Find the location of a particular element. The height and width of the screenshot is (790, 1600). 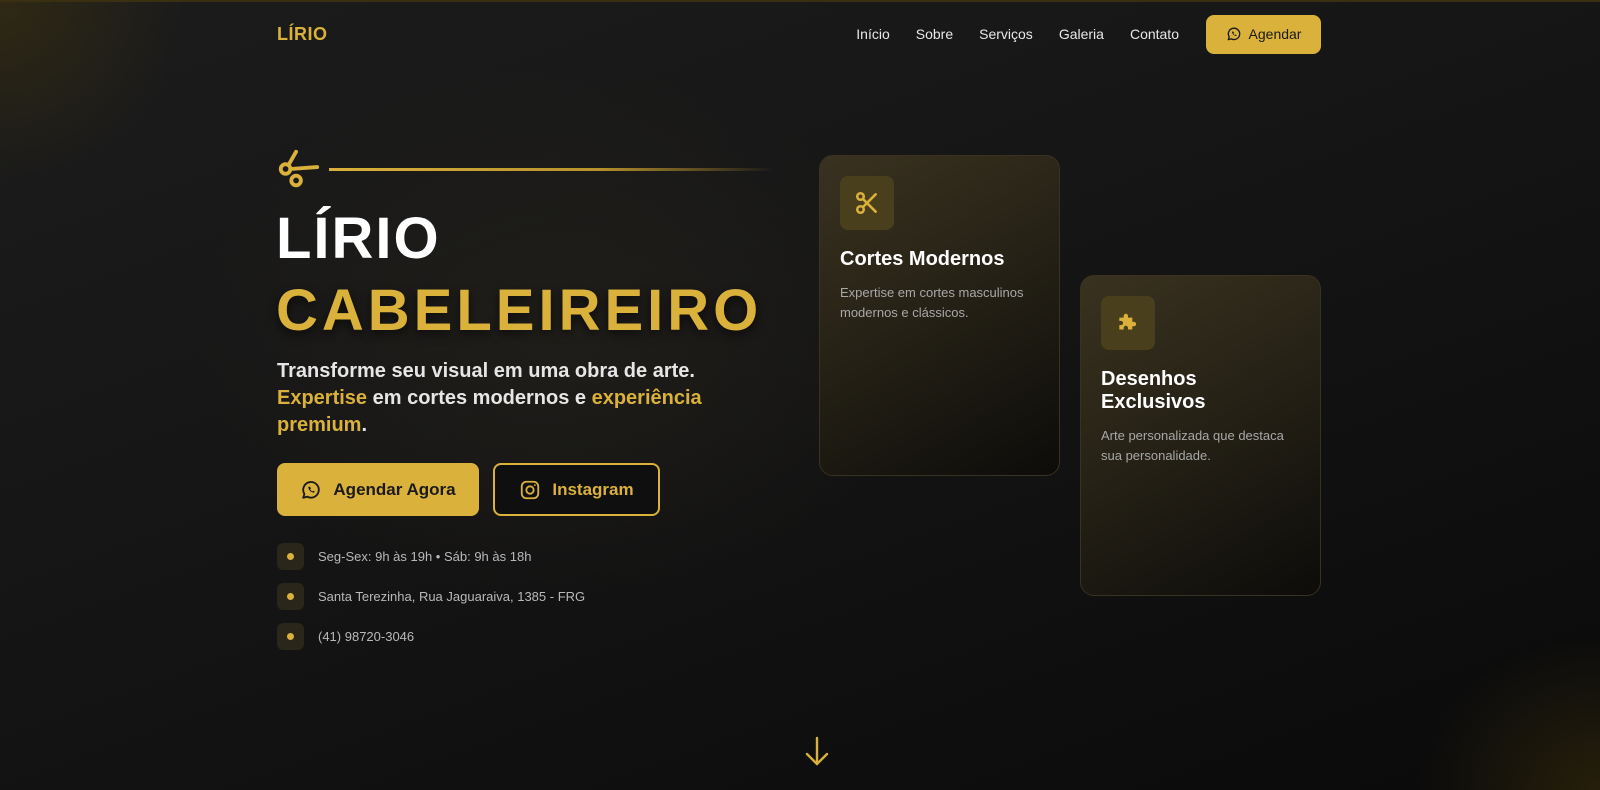

instagram-button: Instagram is located at coordinates (576, 489).